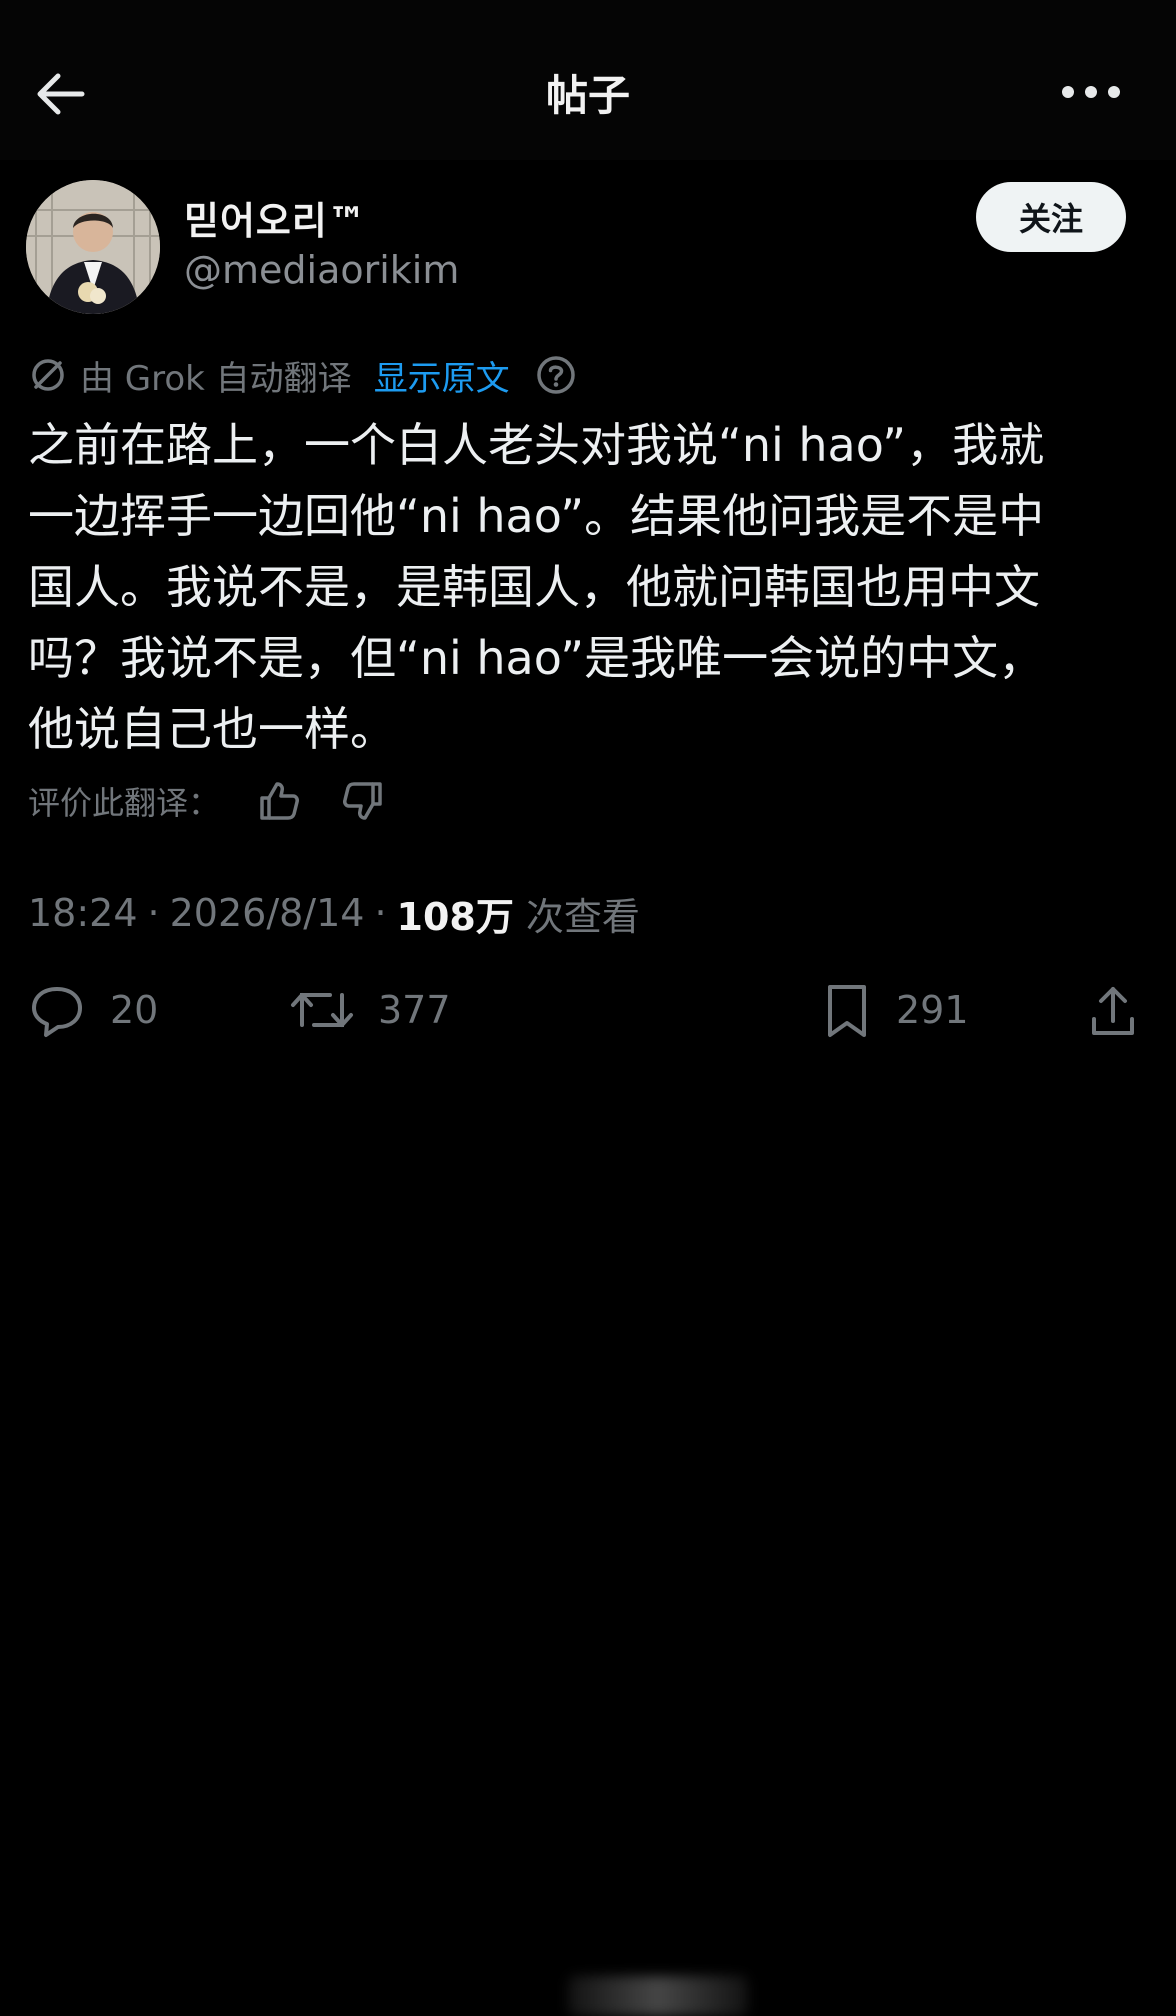 Image resolution: width=1176 pixels, height=2016 pixels. What do you see at coordinates (134, 1010) in the screenshot?
I see `reply-count: 20` at bounding box center [134, 1010].